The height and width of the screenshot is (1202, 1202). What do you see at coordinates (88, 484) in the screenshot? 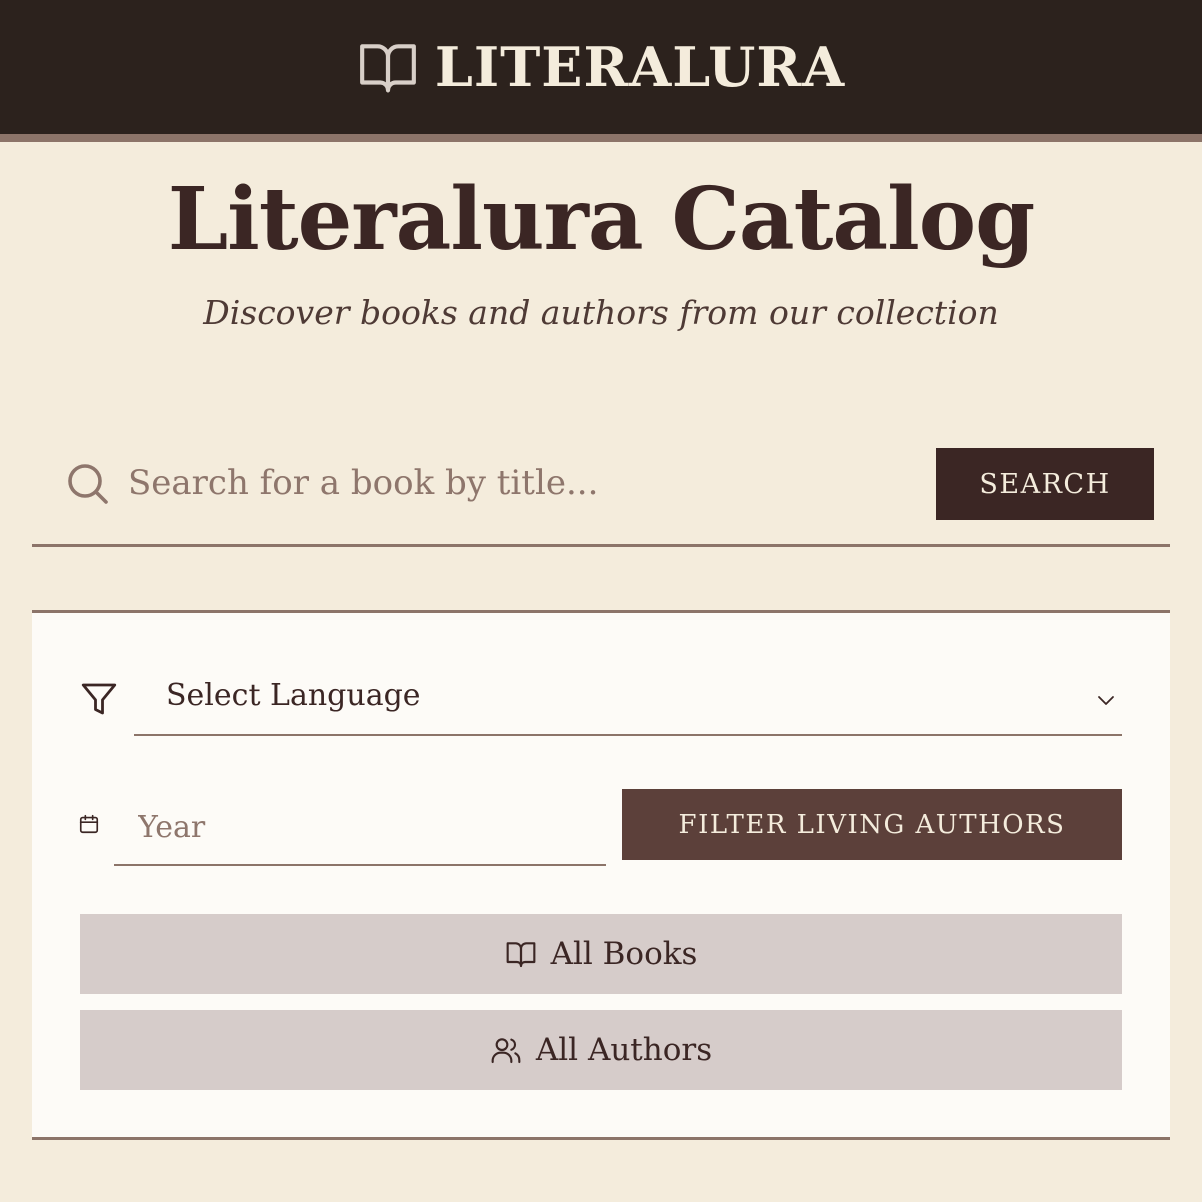
I see `search-icon` at bounding box center [88, 484].